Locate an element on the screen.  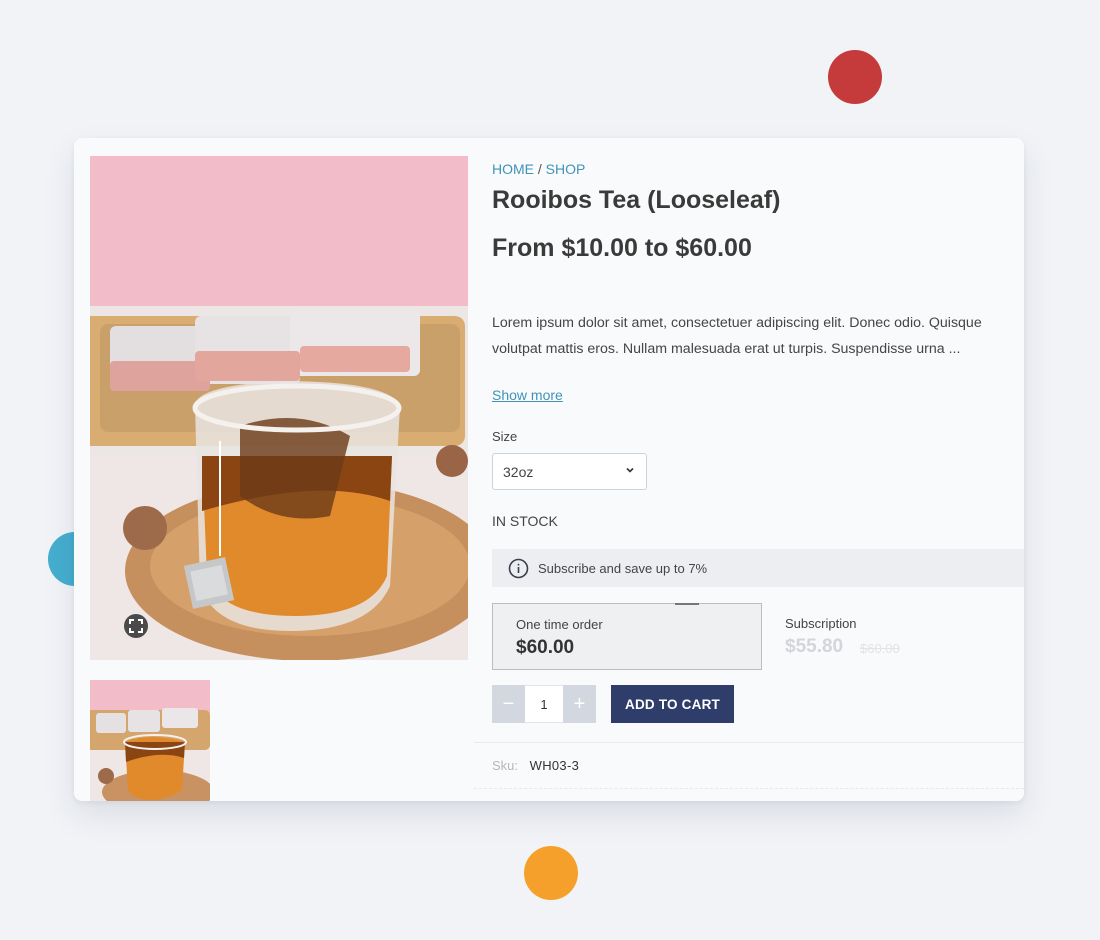
product-thumbnail is located at coordinates (150, 740).